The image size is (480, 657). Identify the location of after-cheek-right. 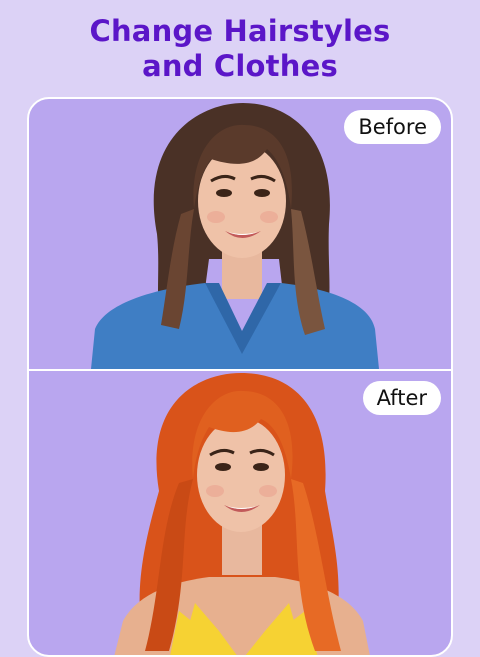
(268, 491).